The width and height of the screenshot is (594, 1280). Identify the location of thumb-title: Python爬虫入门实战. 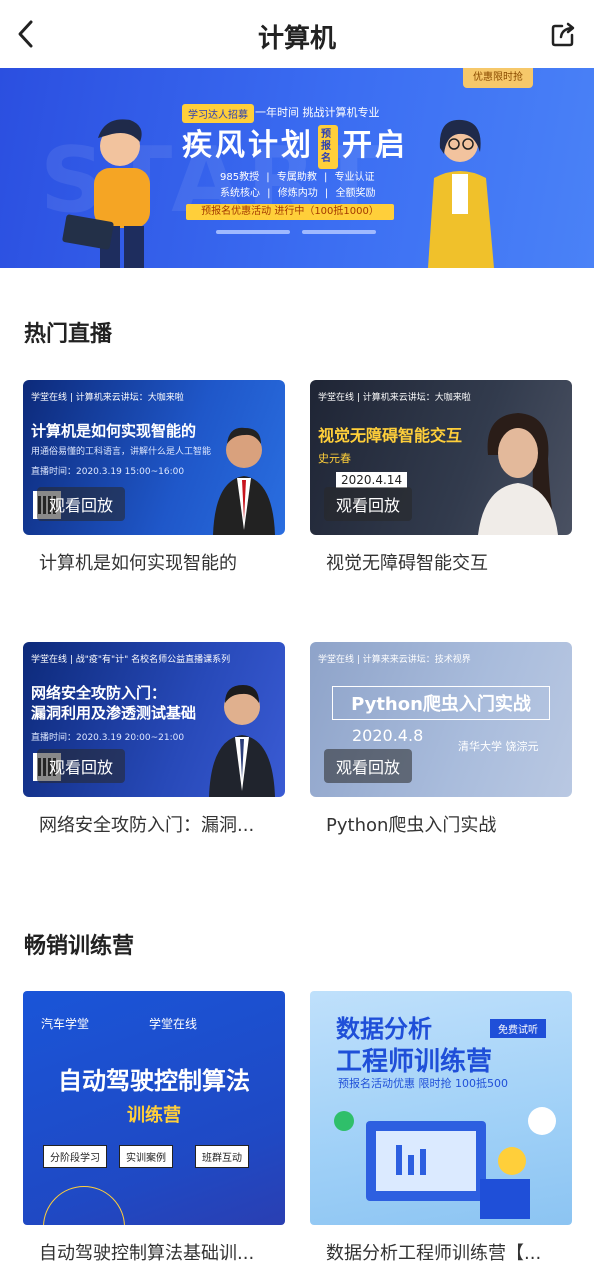
(441, 703).